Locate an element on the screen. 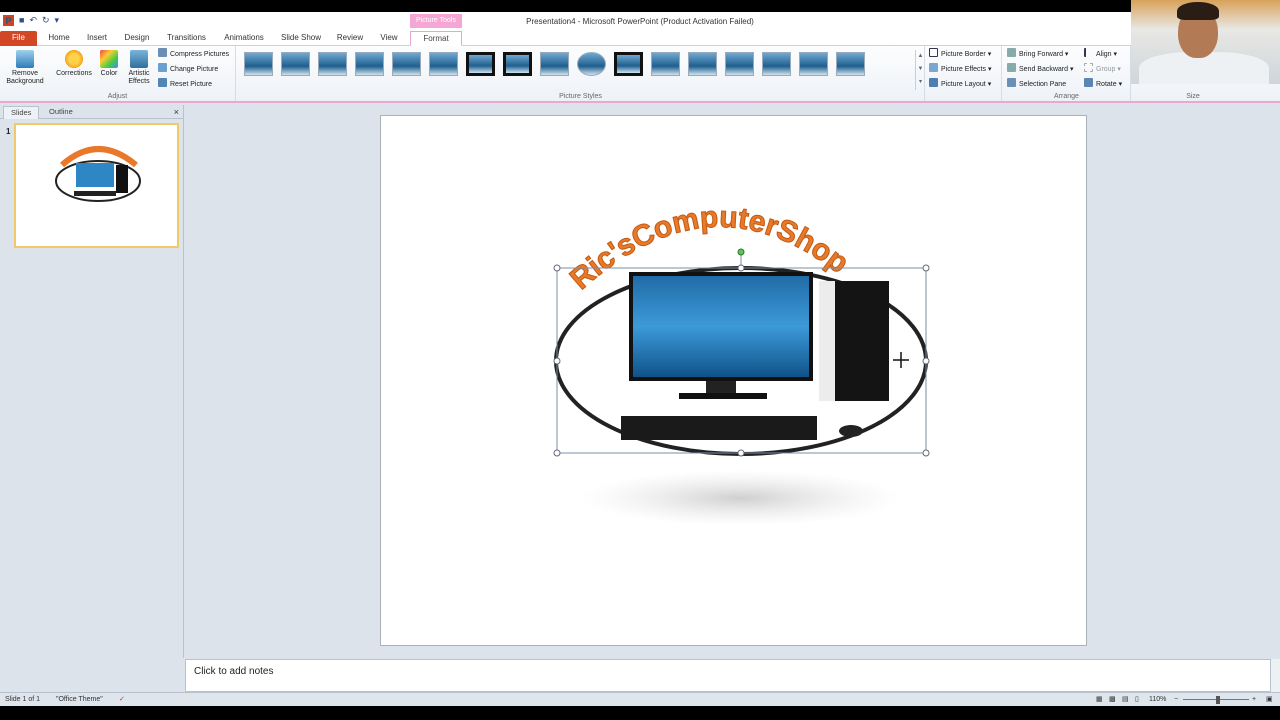  slide-show-icon: ▯ is located at coordinates (1137, 699).